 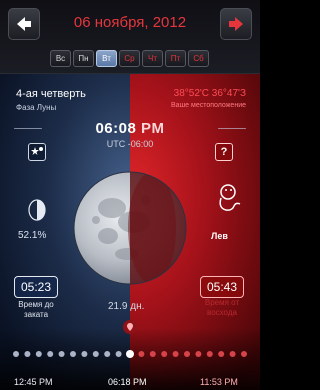 What do you see at coordinates (83, 58) in the screenshot?
I see `weekday-mon: Пн` at bounding box center [83, 58].